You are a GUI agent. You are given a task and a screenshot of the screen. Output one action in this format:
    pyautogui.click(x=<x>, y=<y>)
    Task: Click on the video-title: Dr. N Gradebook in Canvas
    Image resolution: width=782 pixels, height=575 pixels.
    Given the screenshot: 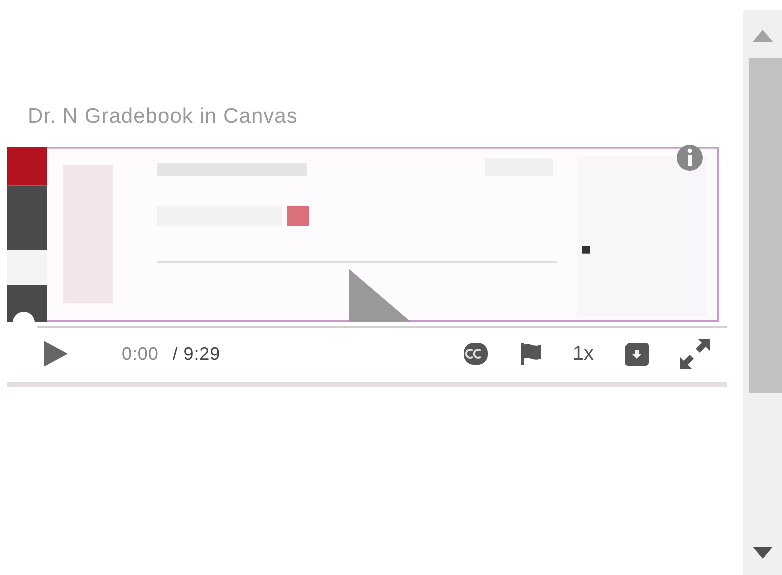 What is the action you would take?
    pyautogui.click(x=163, y=117)
    